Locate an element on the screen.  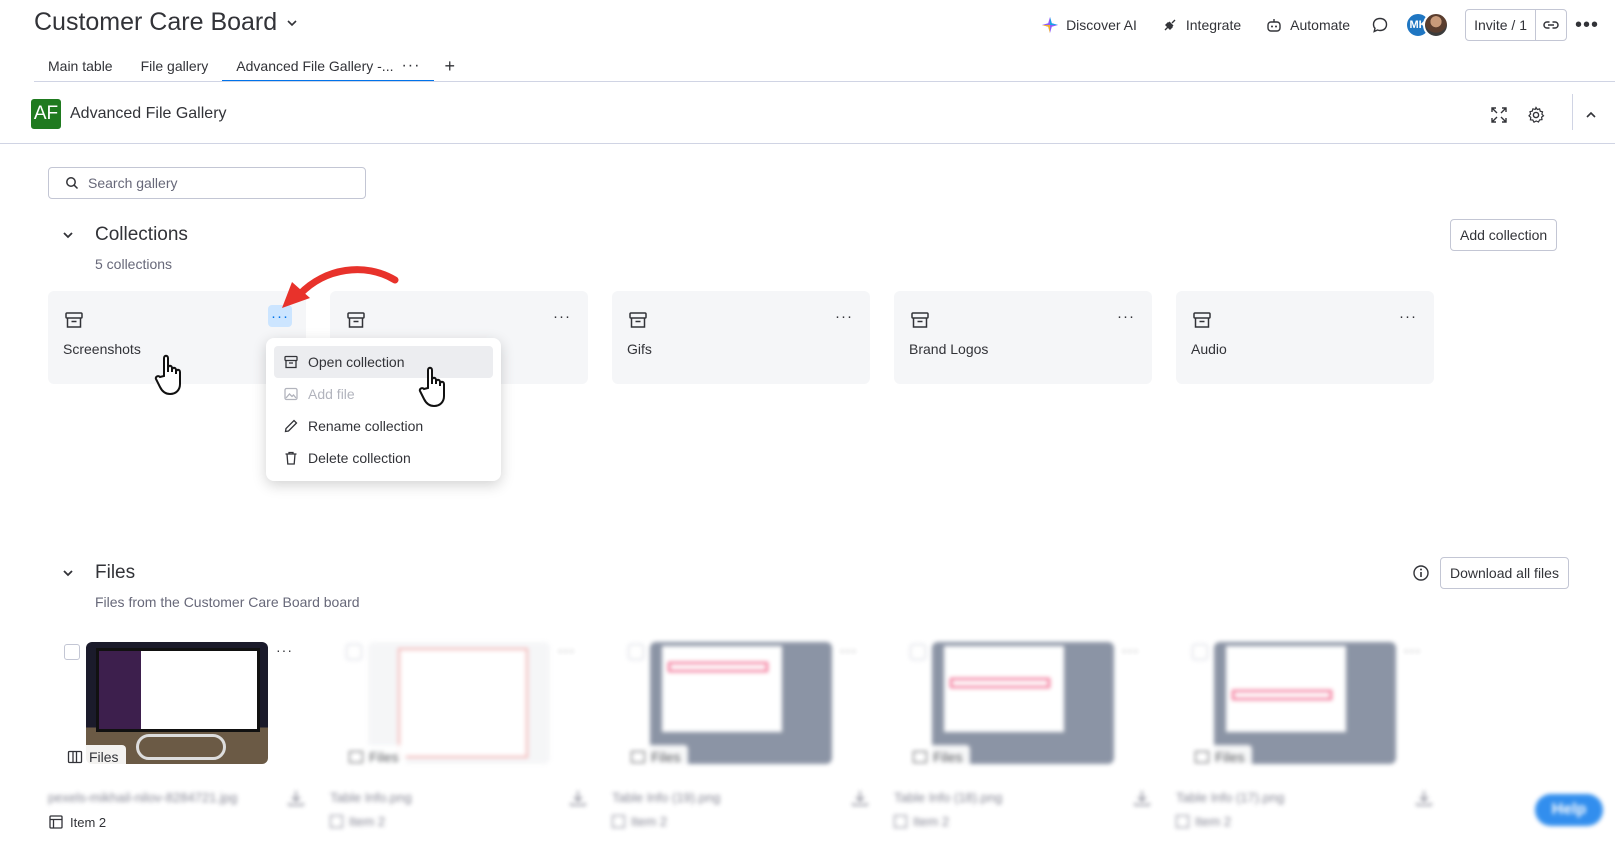
app-logo: AF is located at coordinates (46, 114).